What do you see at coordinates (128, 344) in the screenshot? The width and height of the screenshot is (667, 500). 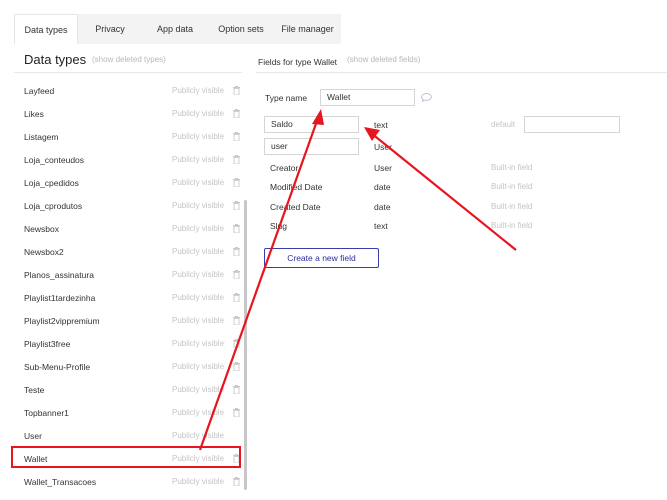 I see `list-item: Playlist3free Publicly visible` at bounding box center [128, 344].